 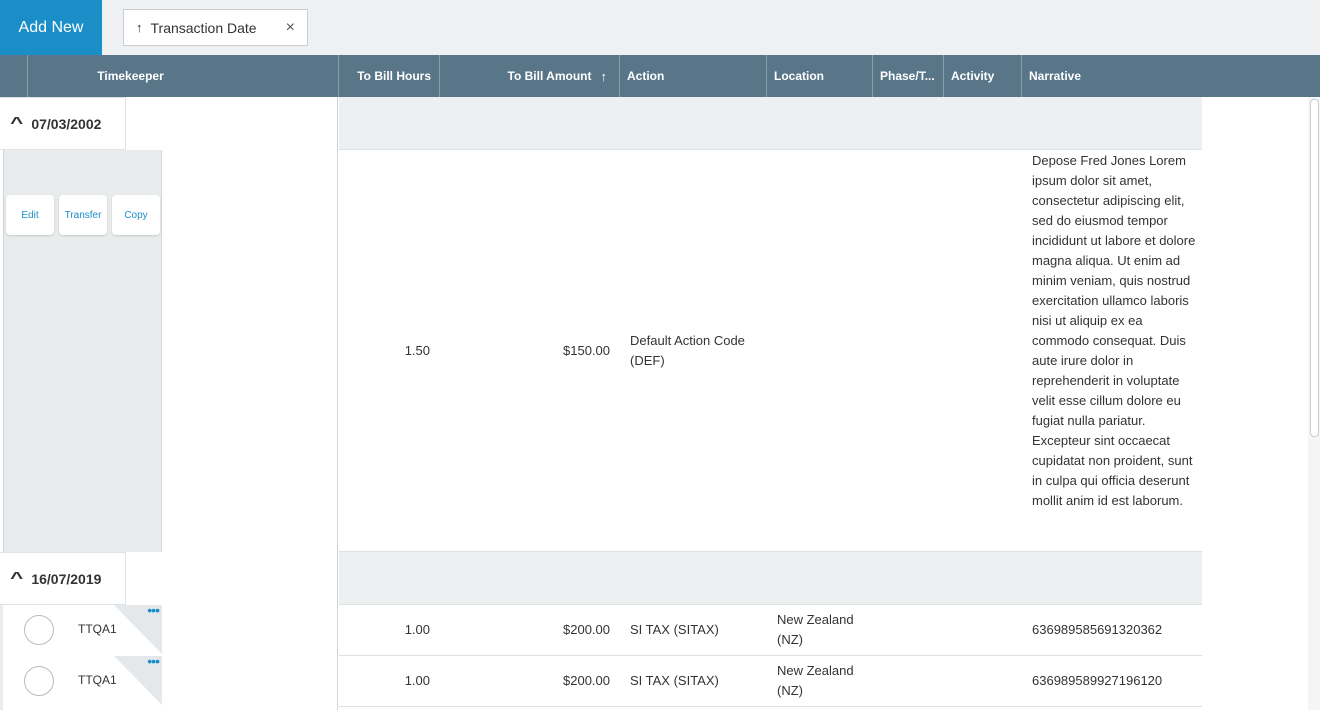 I want to click on transfer-button: Transfer, so click(x=83, y=215).